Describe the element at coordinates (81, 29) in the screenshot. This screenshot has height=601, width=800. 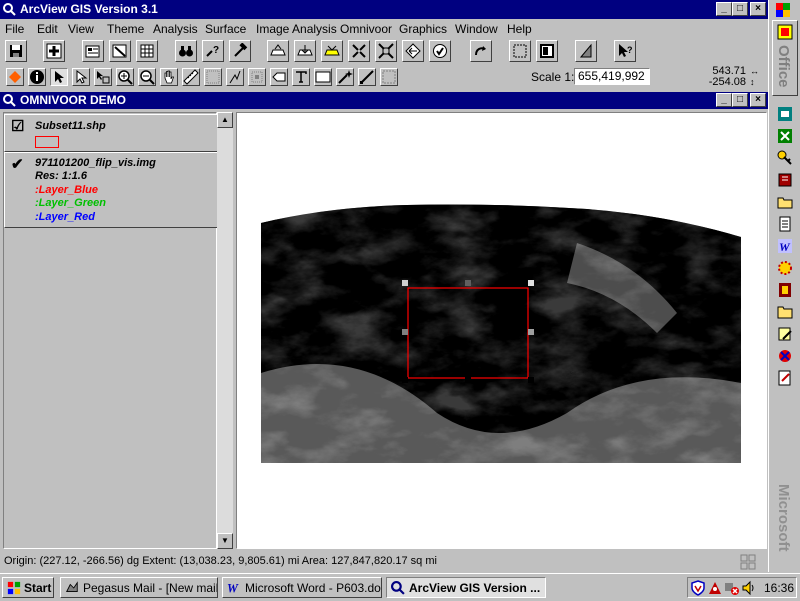
I see `menu-view: View` at that location.